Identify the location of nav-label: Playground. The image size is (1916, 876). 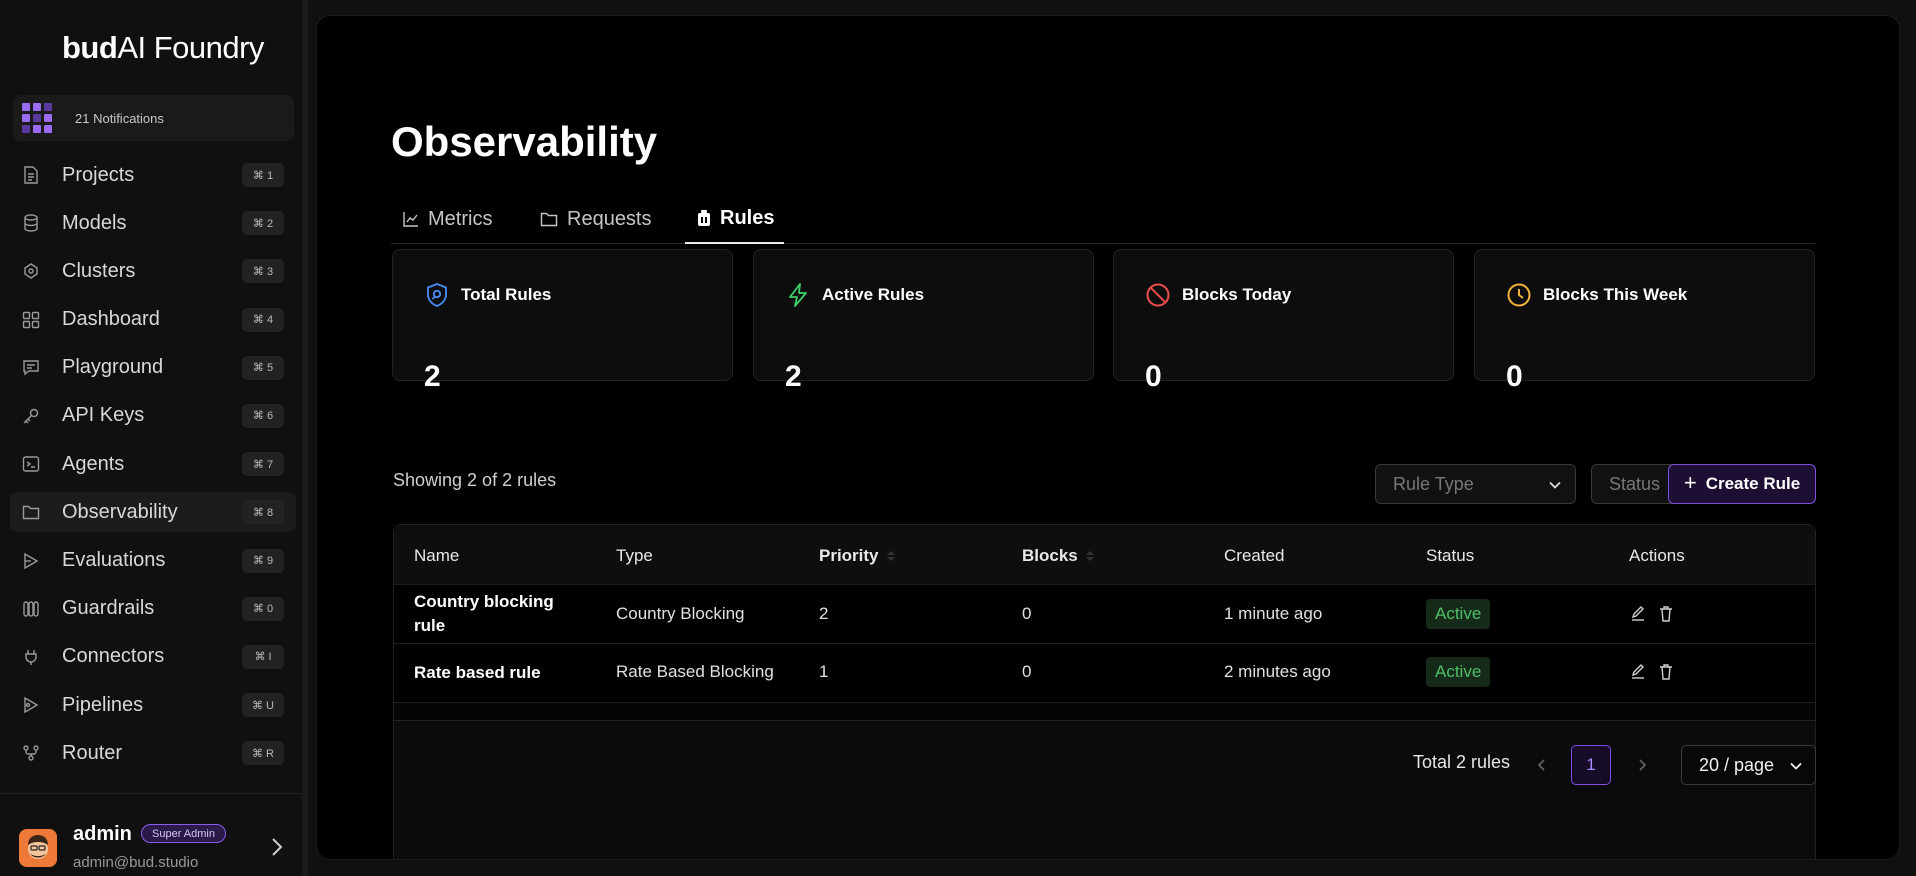
(113, 367).